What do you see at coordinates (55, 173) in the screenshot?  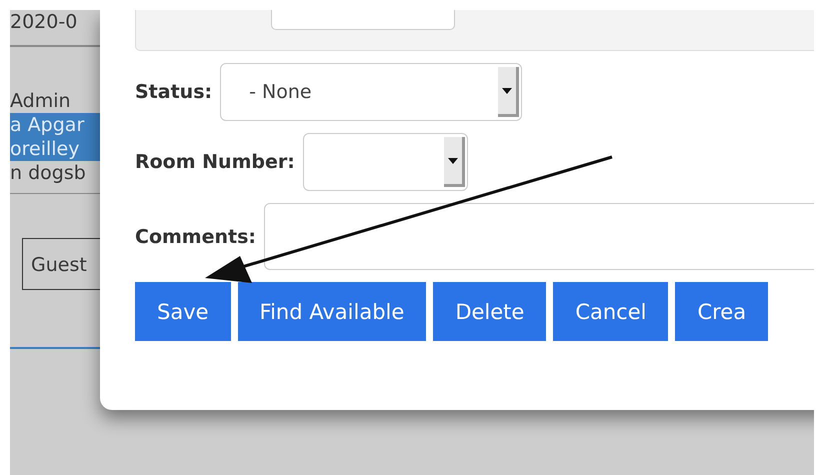 I see `list-row: n dogsb` at bounding box center [55, 173].